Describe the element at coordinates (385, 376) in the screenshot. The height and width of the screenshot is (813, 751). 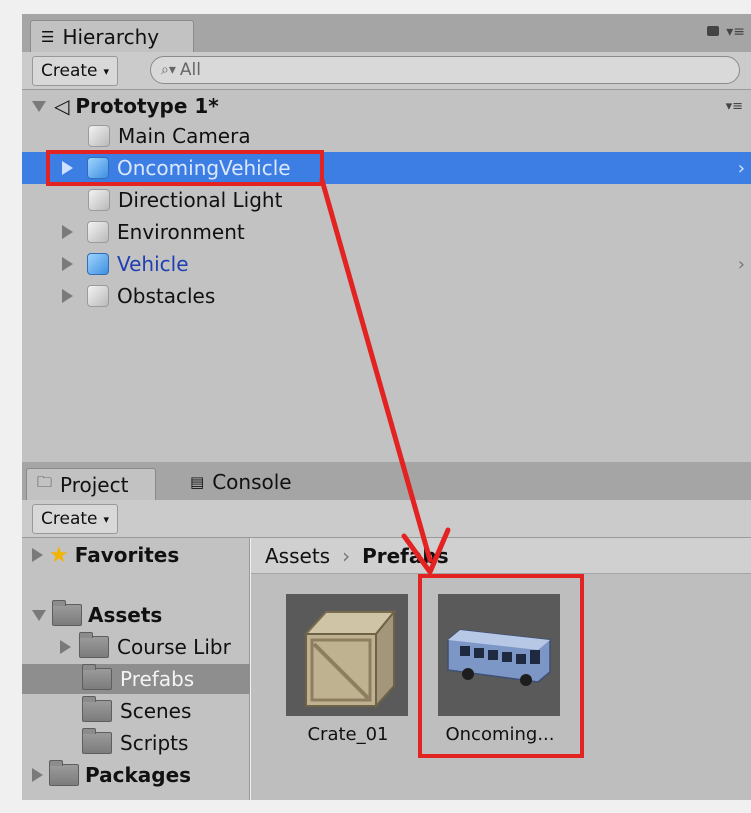
I see `annotation-arrow` at that location.